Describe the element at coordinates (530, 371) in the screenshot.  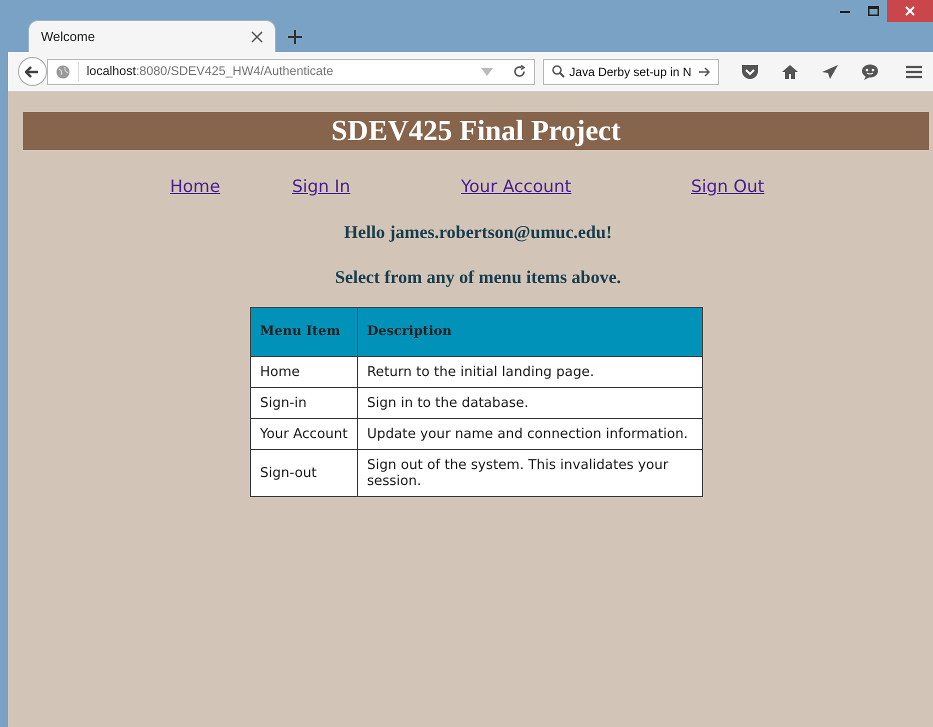
I see `table-cell: Return to the initial landing page.` at that location.